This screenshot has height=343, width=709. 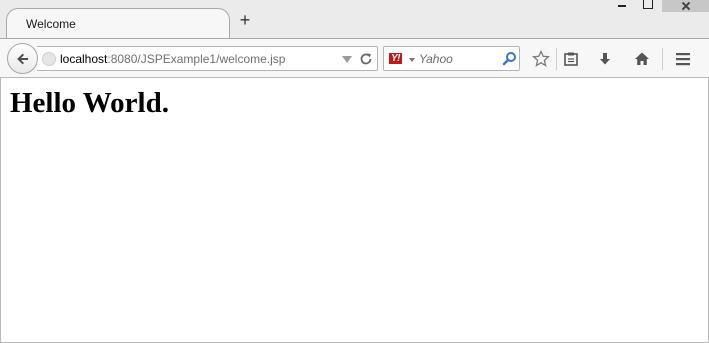 I want to click on home-button, so click(x=642, y=59).